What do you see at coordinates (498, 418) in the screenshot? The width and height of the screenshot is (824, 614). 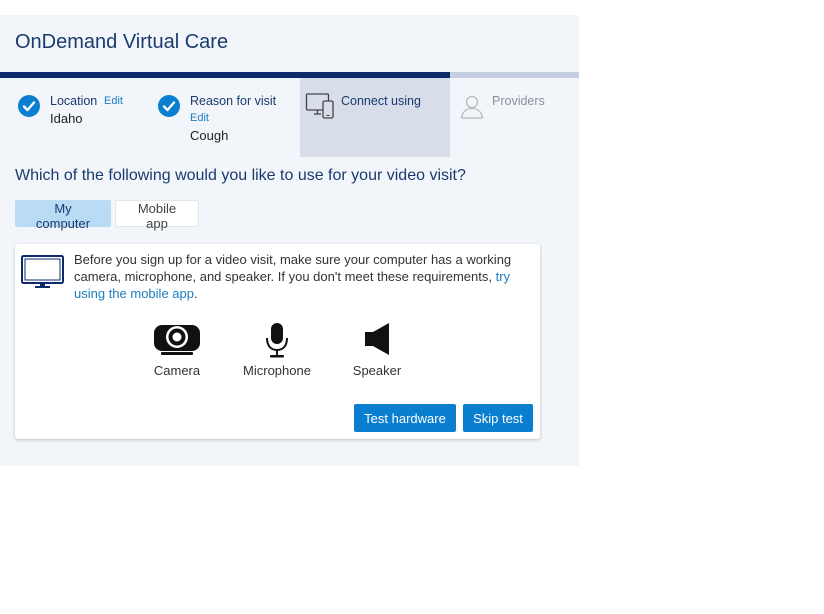 I see `skip-test-button: Skip test` at bounding box center [498, 418].